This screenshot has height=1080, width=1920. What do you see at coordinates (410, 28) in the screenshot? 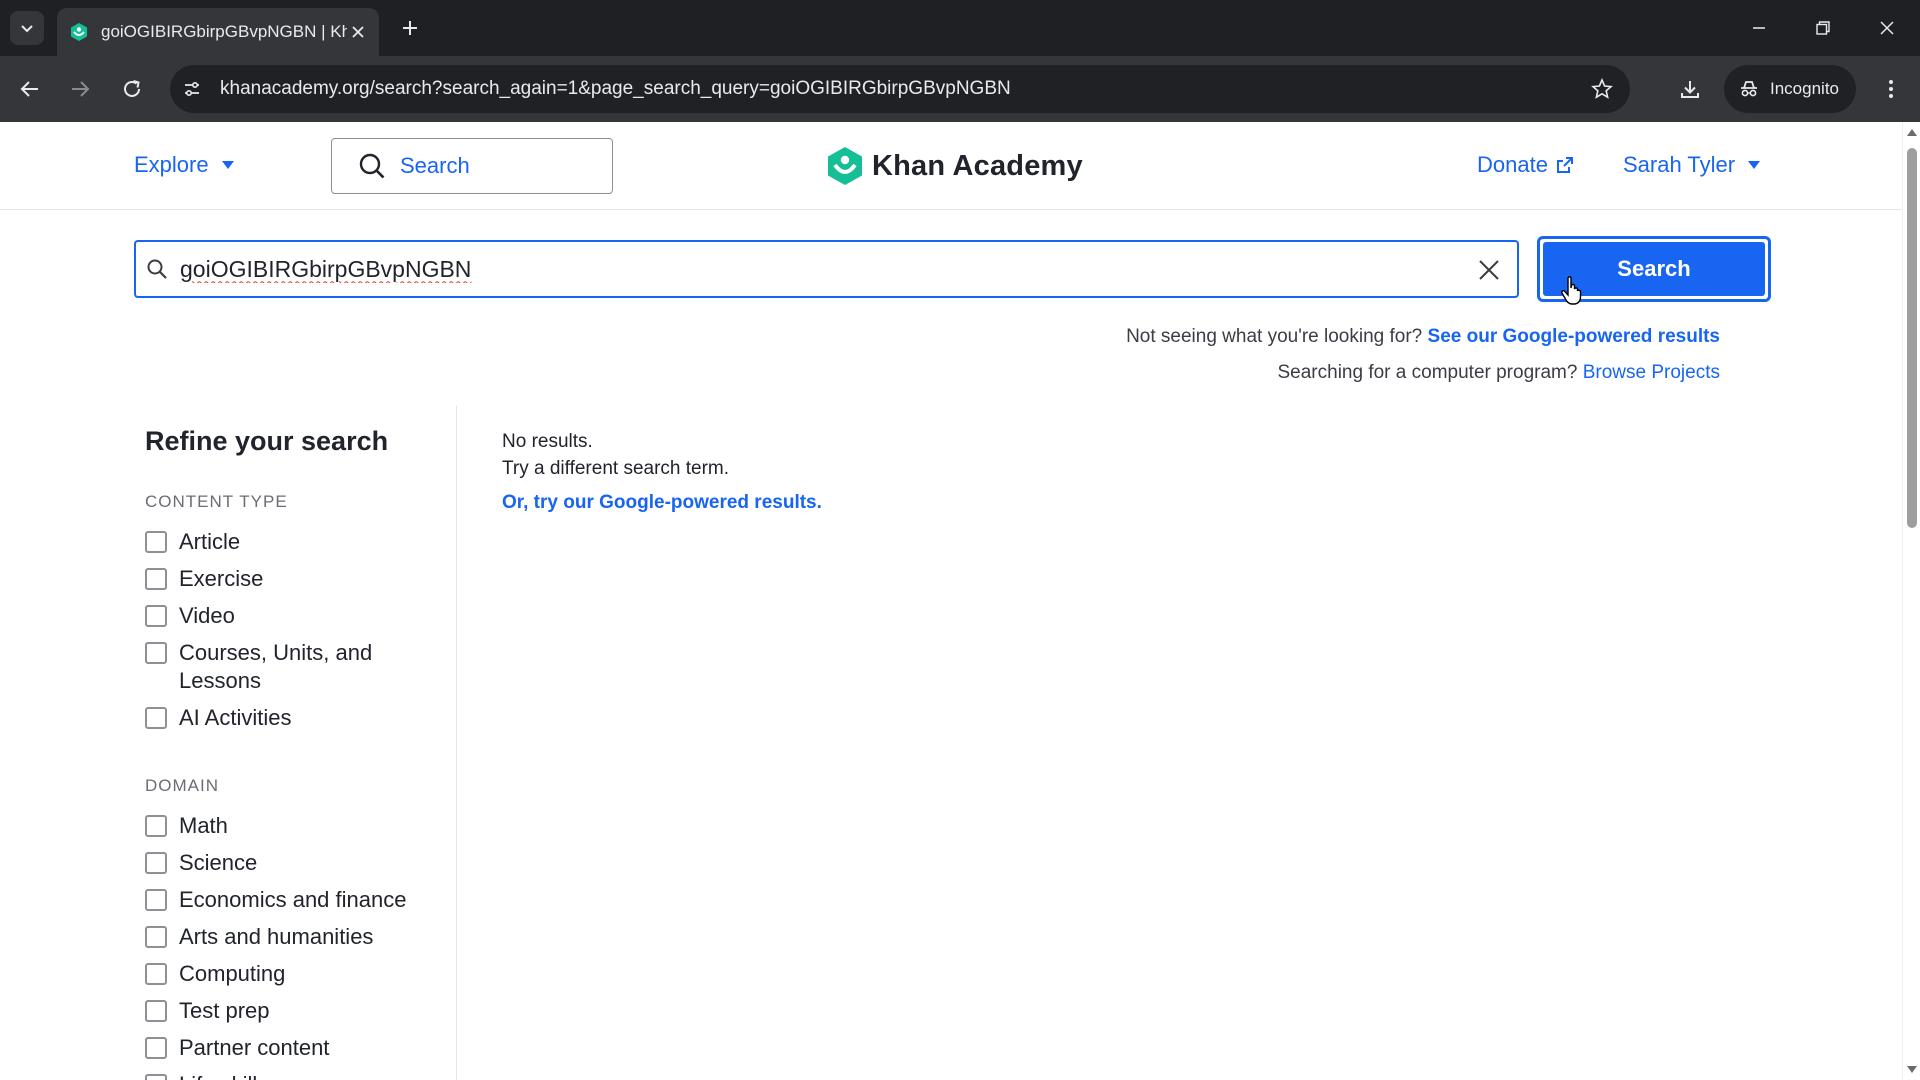
I see `new-tab-plus-icon` at bounding box center [410, 28].